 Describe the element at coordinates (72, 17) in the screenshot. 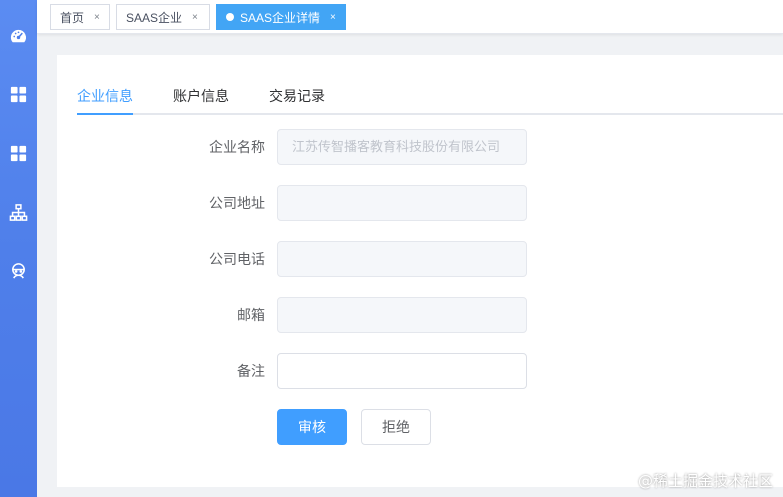

I see `tag-label: 首页` at that location.